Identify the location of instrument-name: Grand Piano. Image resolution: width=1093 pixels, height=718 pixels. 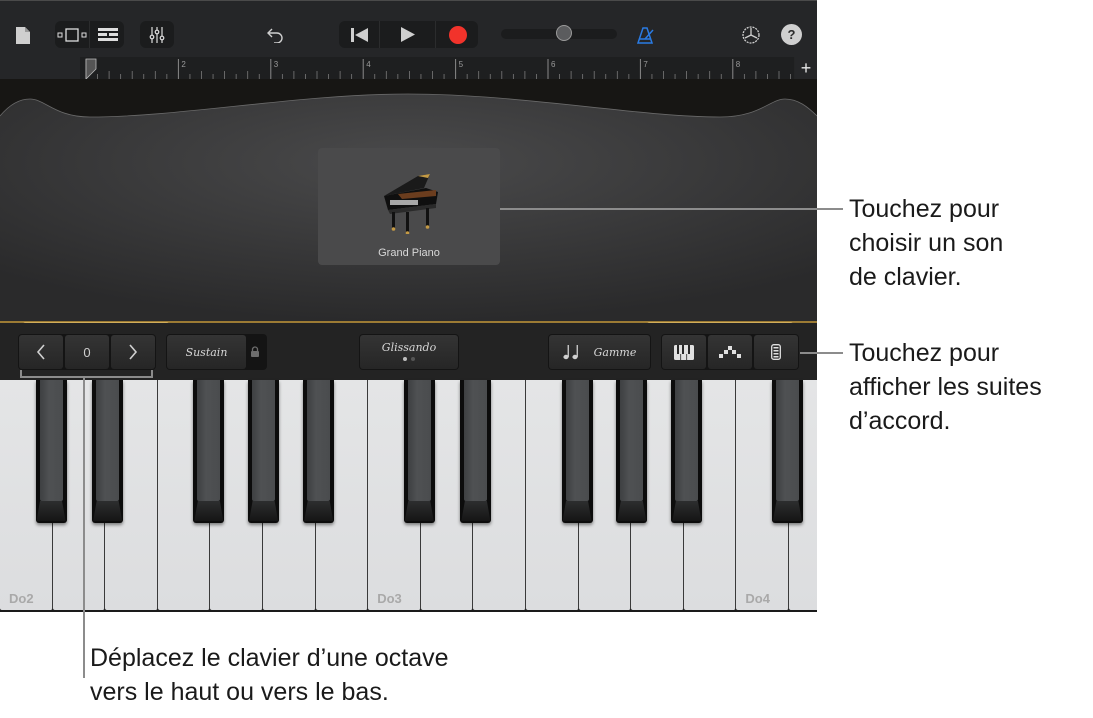
(409, 253).